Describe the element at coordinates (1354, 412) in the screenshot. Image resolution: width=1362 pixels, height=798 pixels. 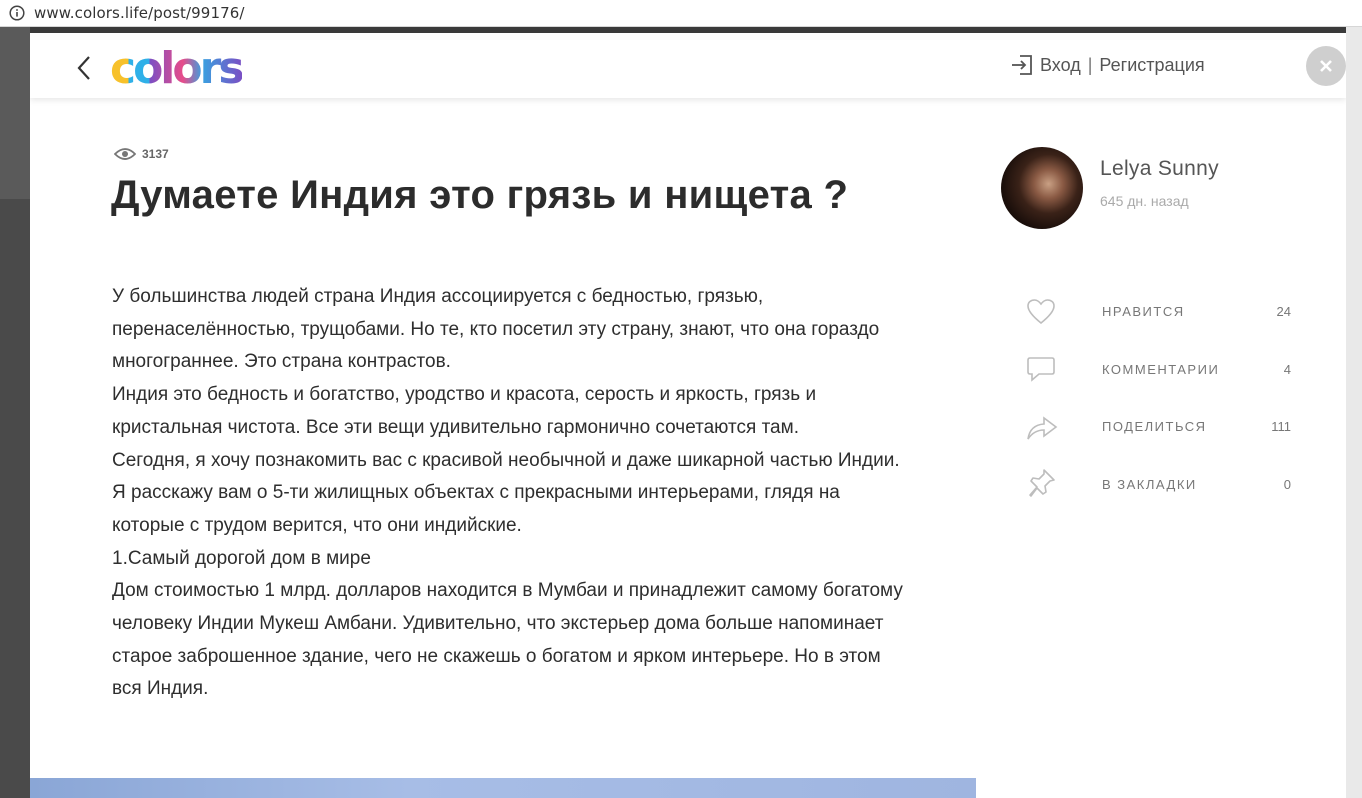
I see `background-right` at that location.